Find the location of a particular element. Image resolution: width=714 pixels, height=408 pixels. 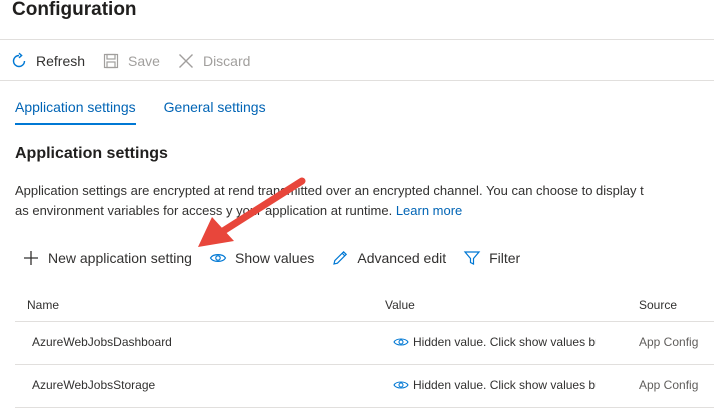

refresh-icon is located at coordinates (19, 61).